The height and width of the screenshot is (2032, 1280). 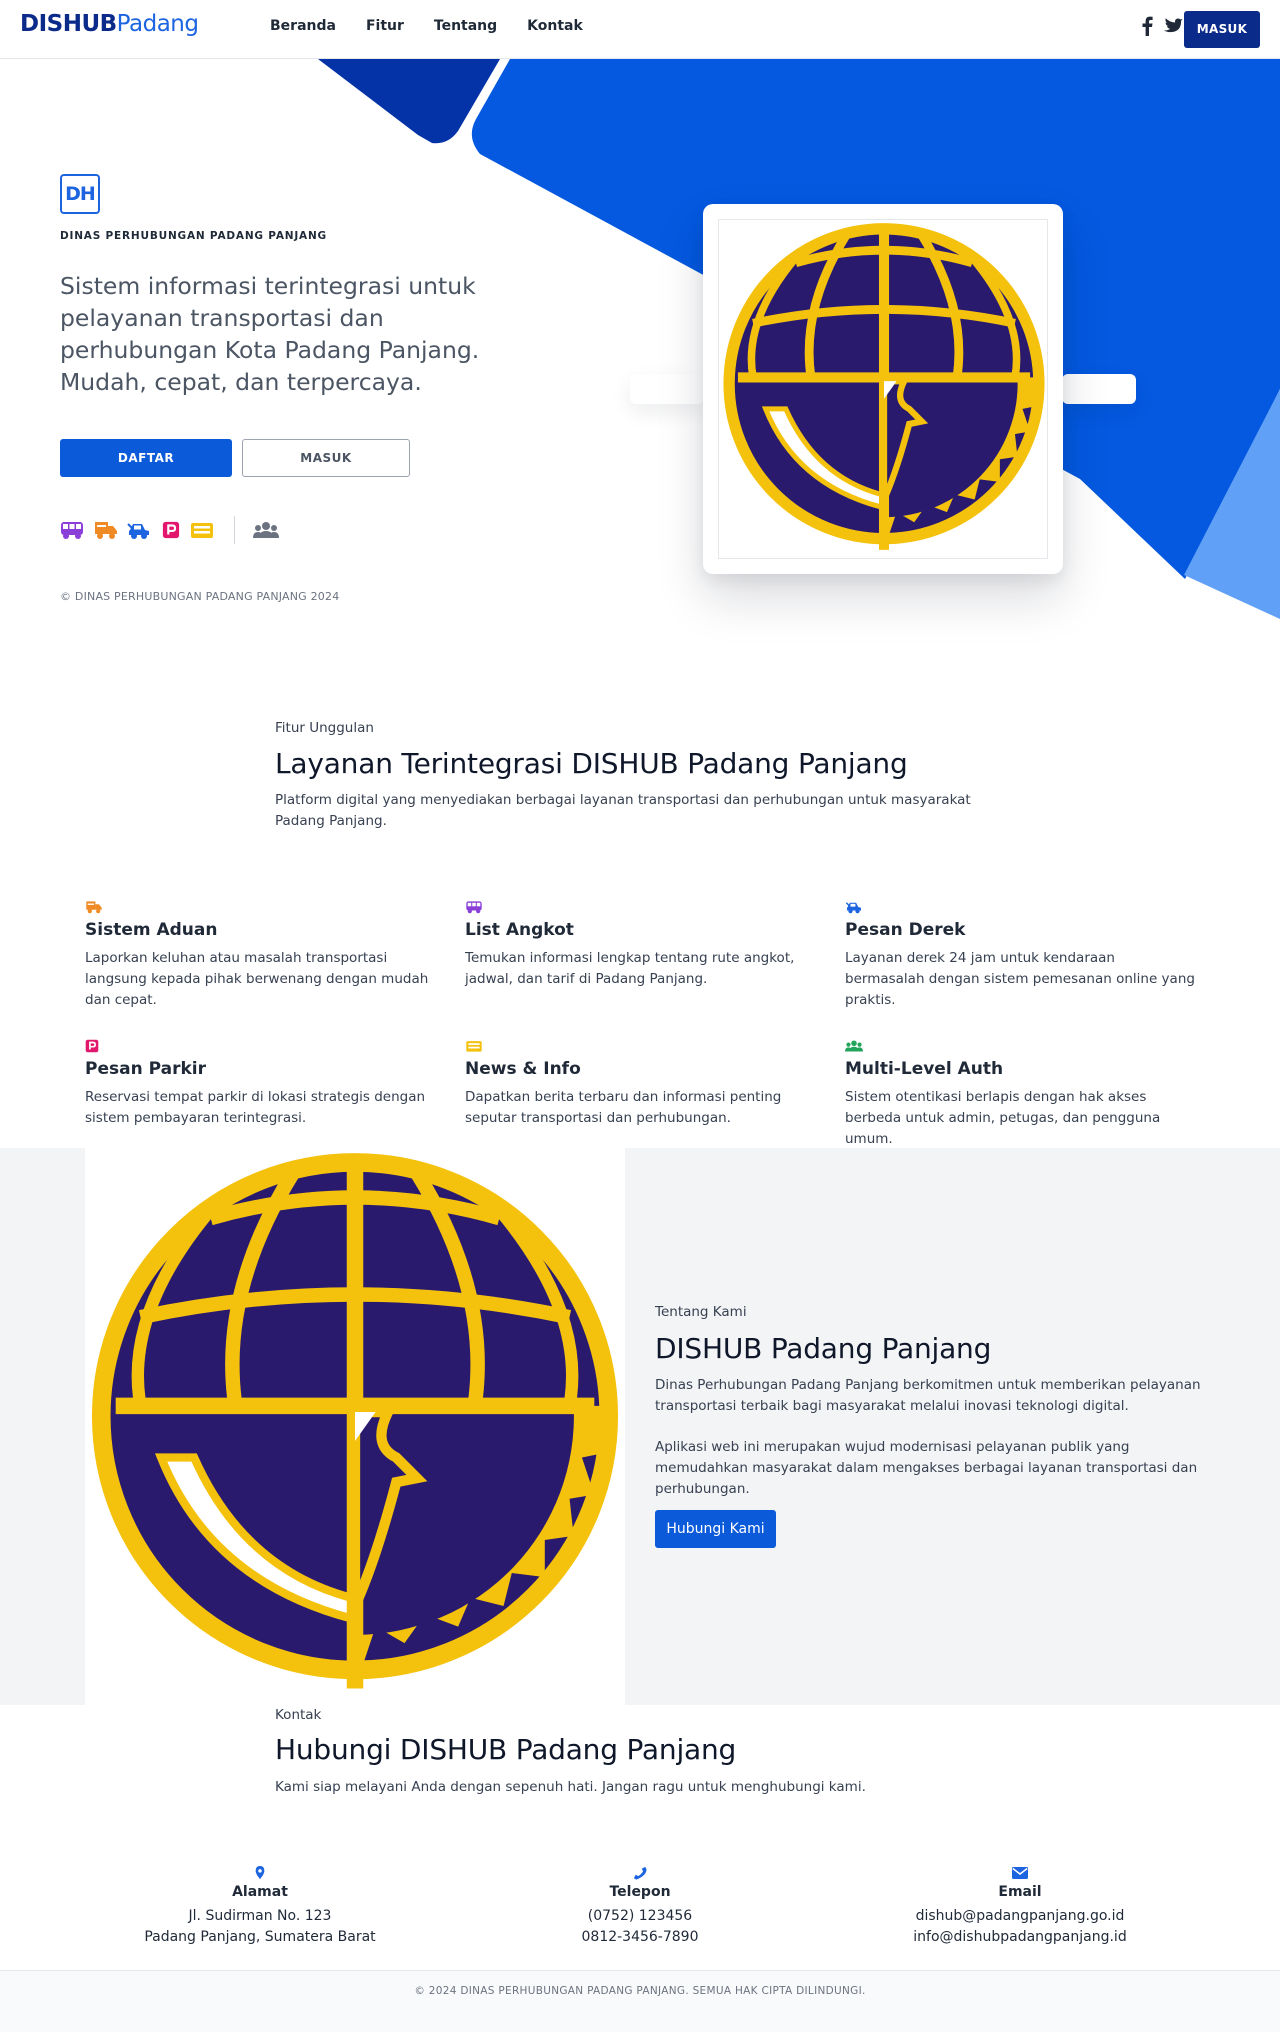 I want to click on contact-phone-title: Telepon, so click(x=640, y=1892).